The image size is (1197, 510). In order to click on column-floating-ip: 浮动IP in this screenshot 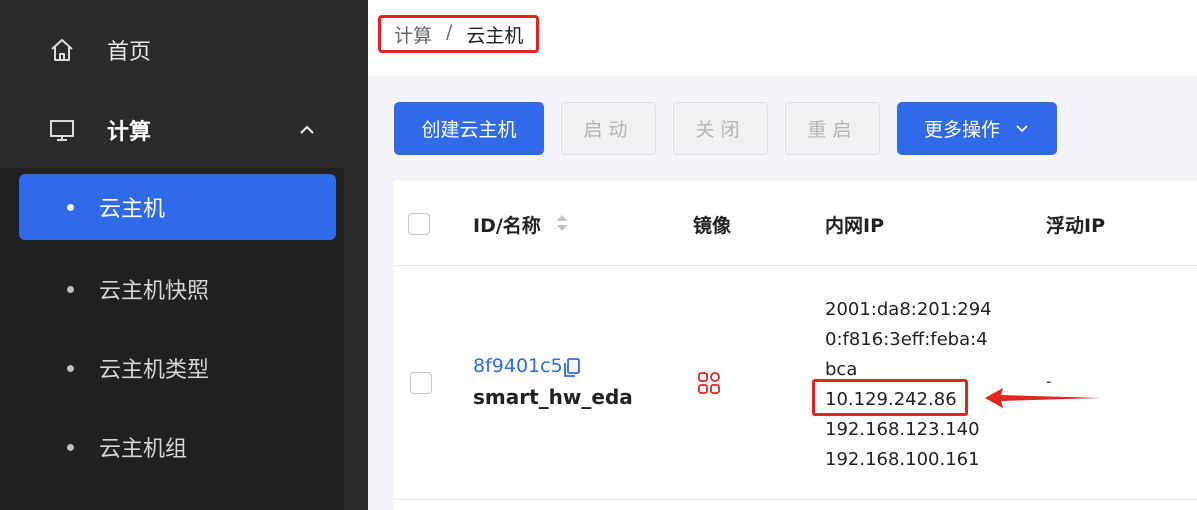, I will do `click(1075, 226)`.